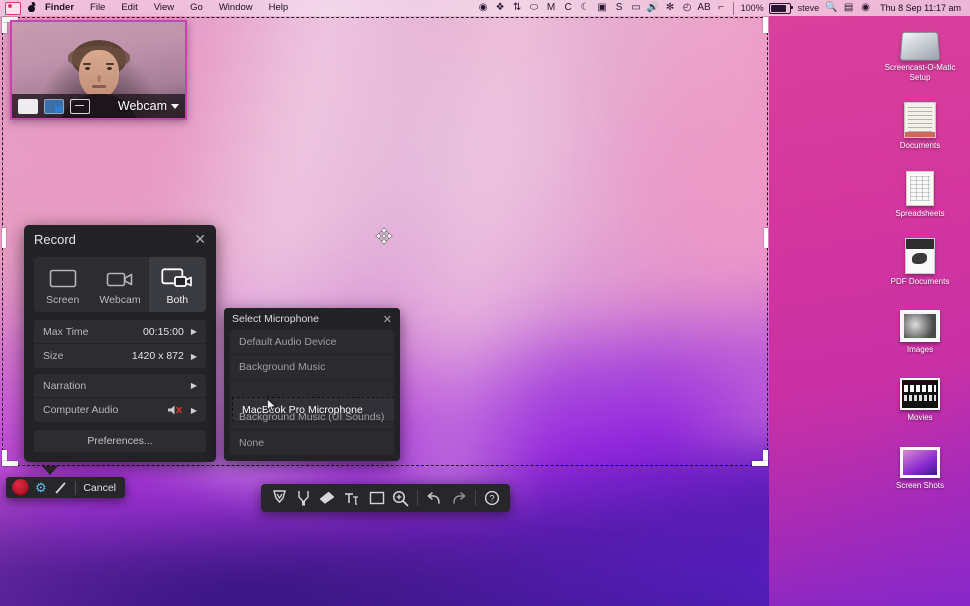 The image size is (970, 606). Describe the element at coordinates (848, 8) in the screenshot. I see `control-center-icon: ▤` at that location.